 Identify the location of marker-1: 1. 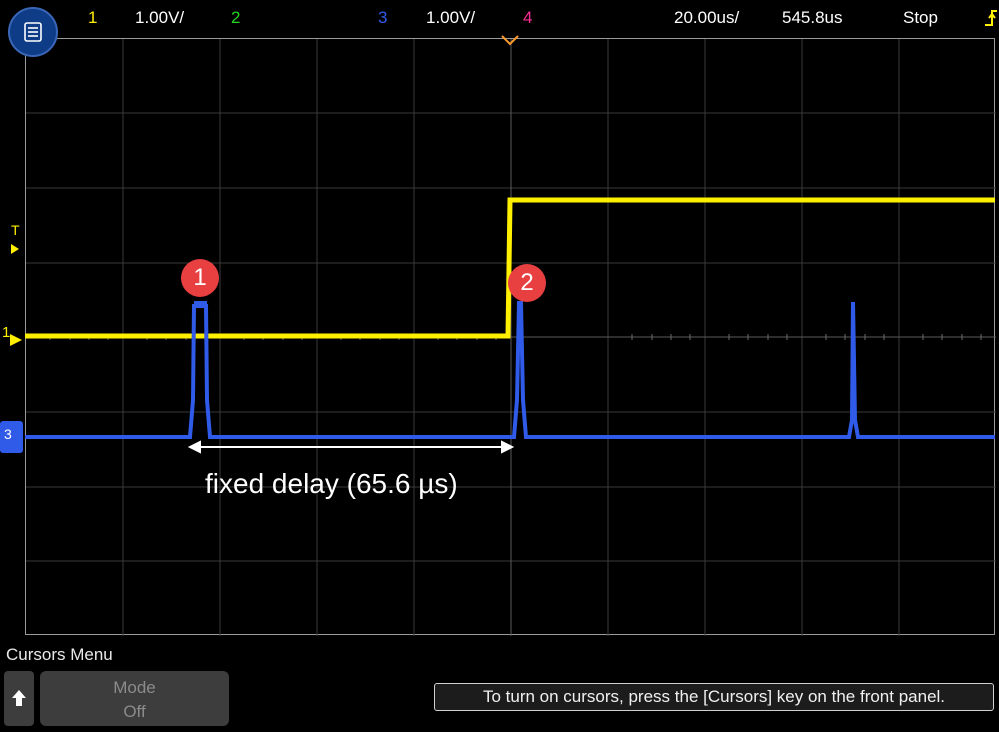
(200, 278).